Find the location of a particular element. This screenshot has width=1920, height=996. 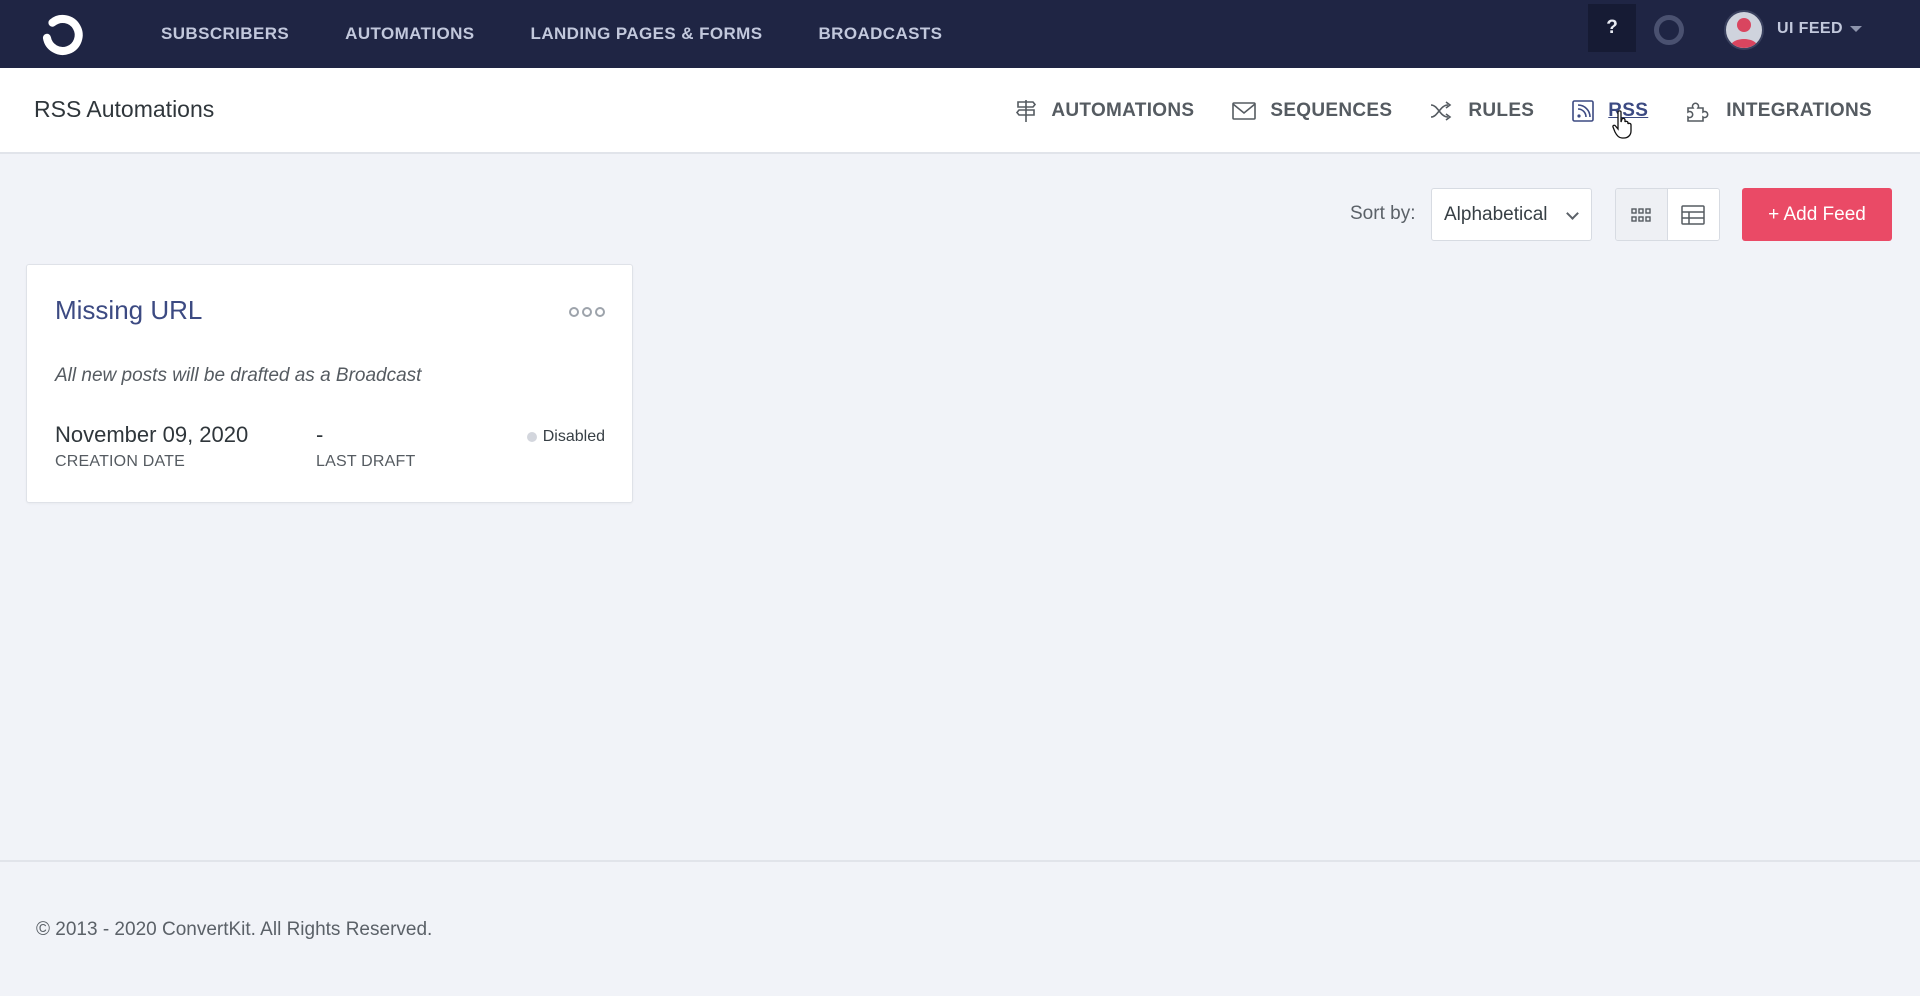

tab-automations: AUTOMATIONS is located at coordinates (1104, 111).